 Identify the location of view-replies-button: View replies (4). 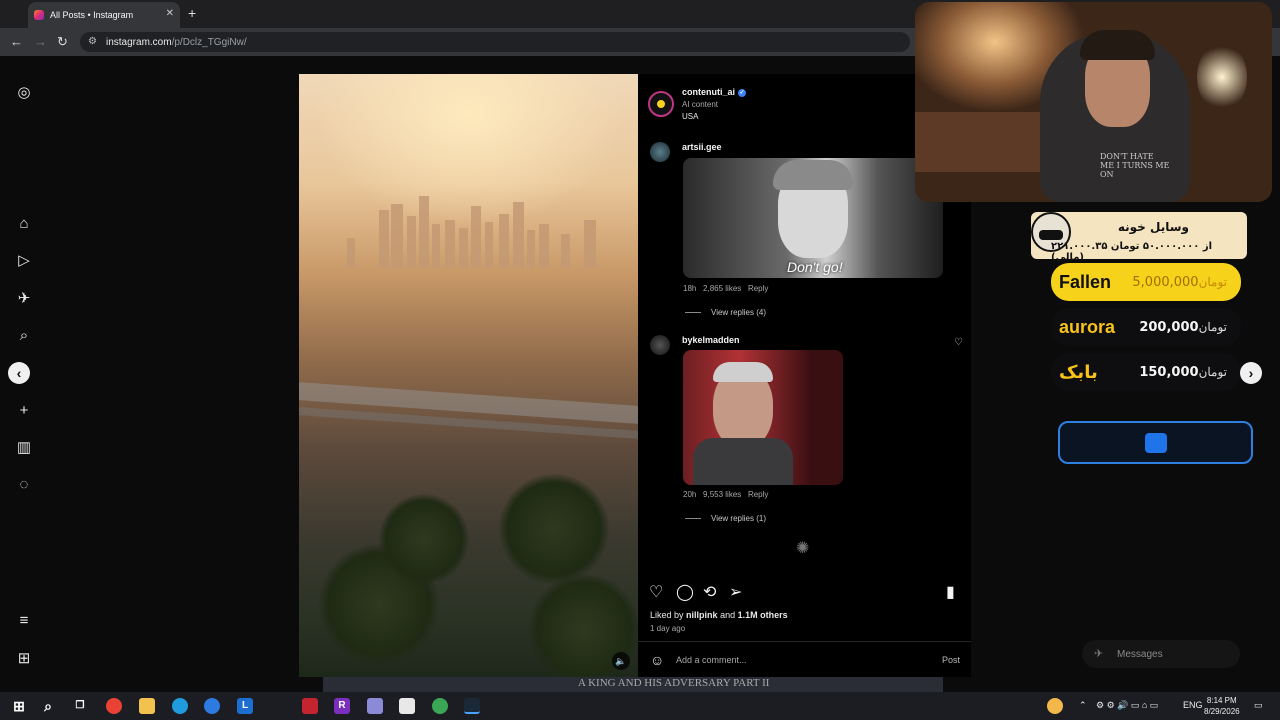
(725, 312).